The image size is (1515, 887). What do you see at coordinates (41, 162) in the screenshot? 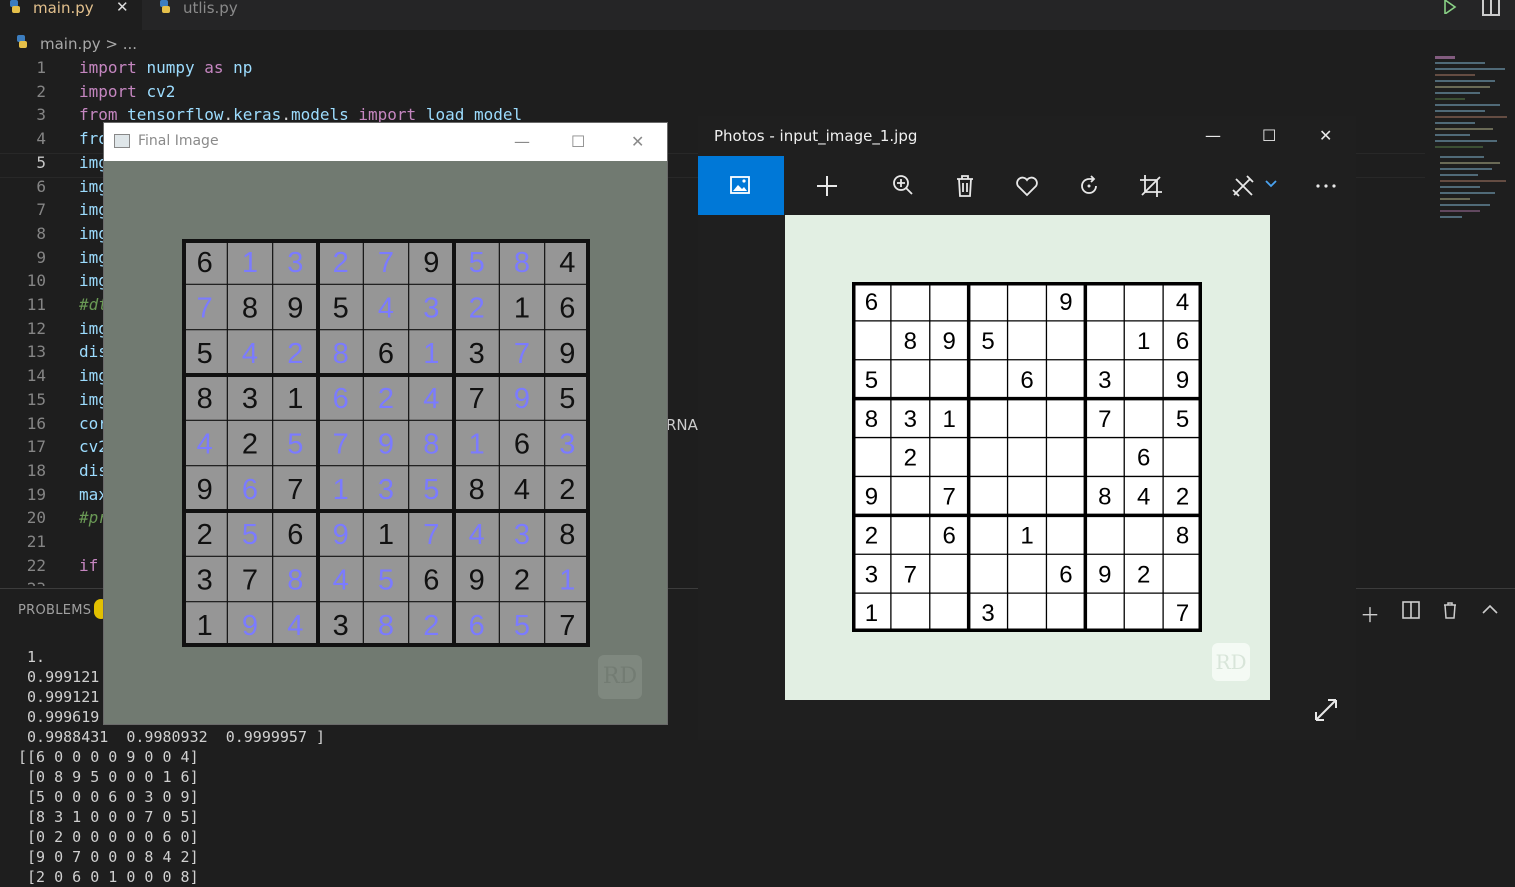
I see `line-number: 5` at bounding box center [41, 162].